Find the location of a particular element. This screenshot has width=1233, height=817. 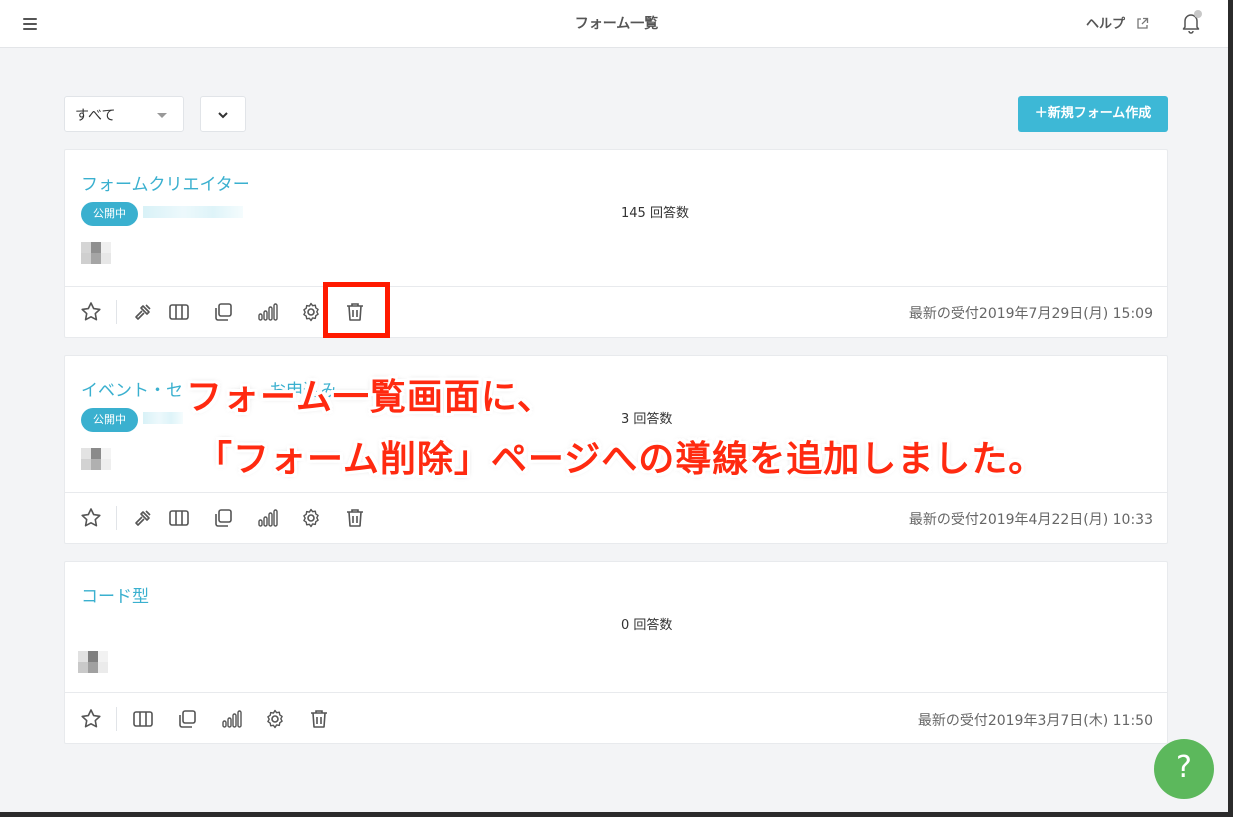

last-received: 最新の受付2019年7月29日(月) 15:09 is located at coordinates (1030, 314).